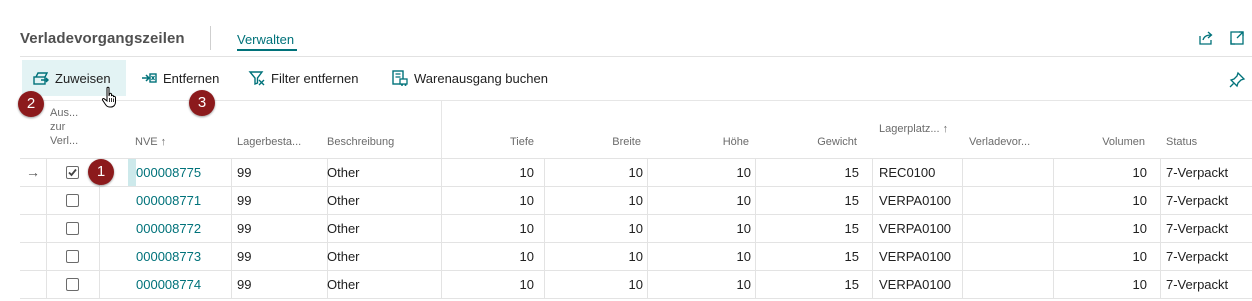  What do you see at coordinates (108, 97) in the screenshot?
I see `hand-cursor-icon` at bounding box center [108, 97].